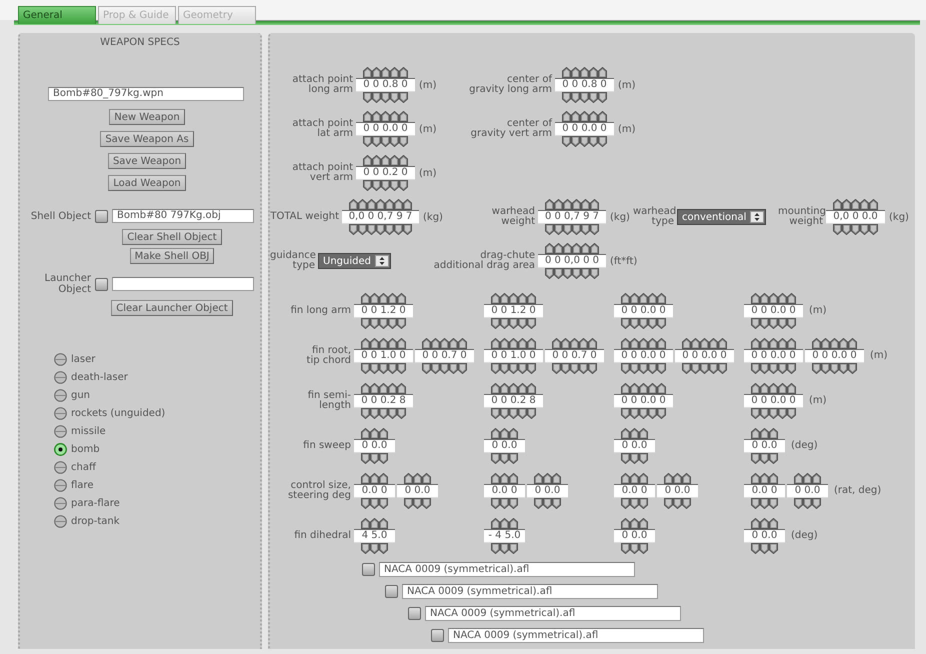  I want to click on checkbox, so click(391, 591).